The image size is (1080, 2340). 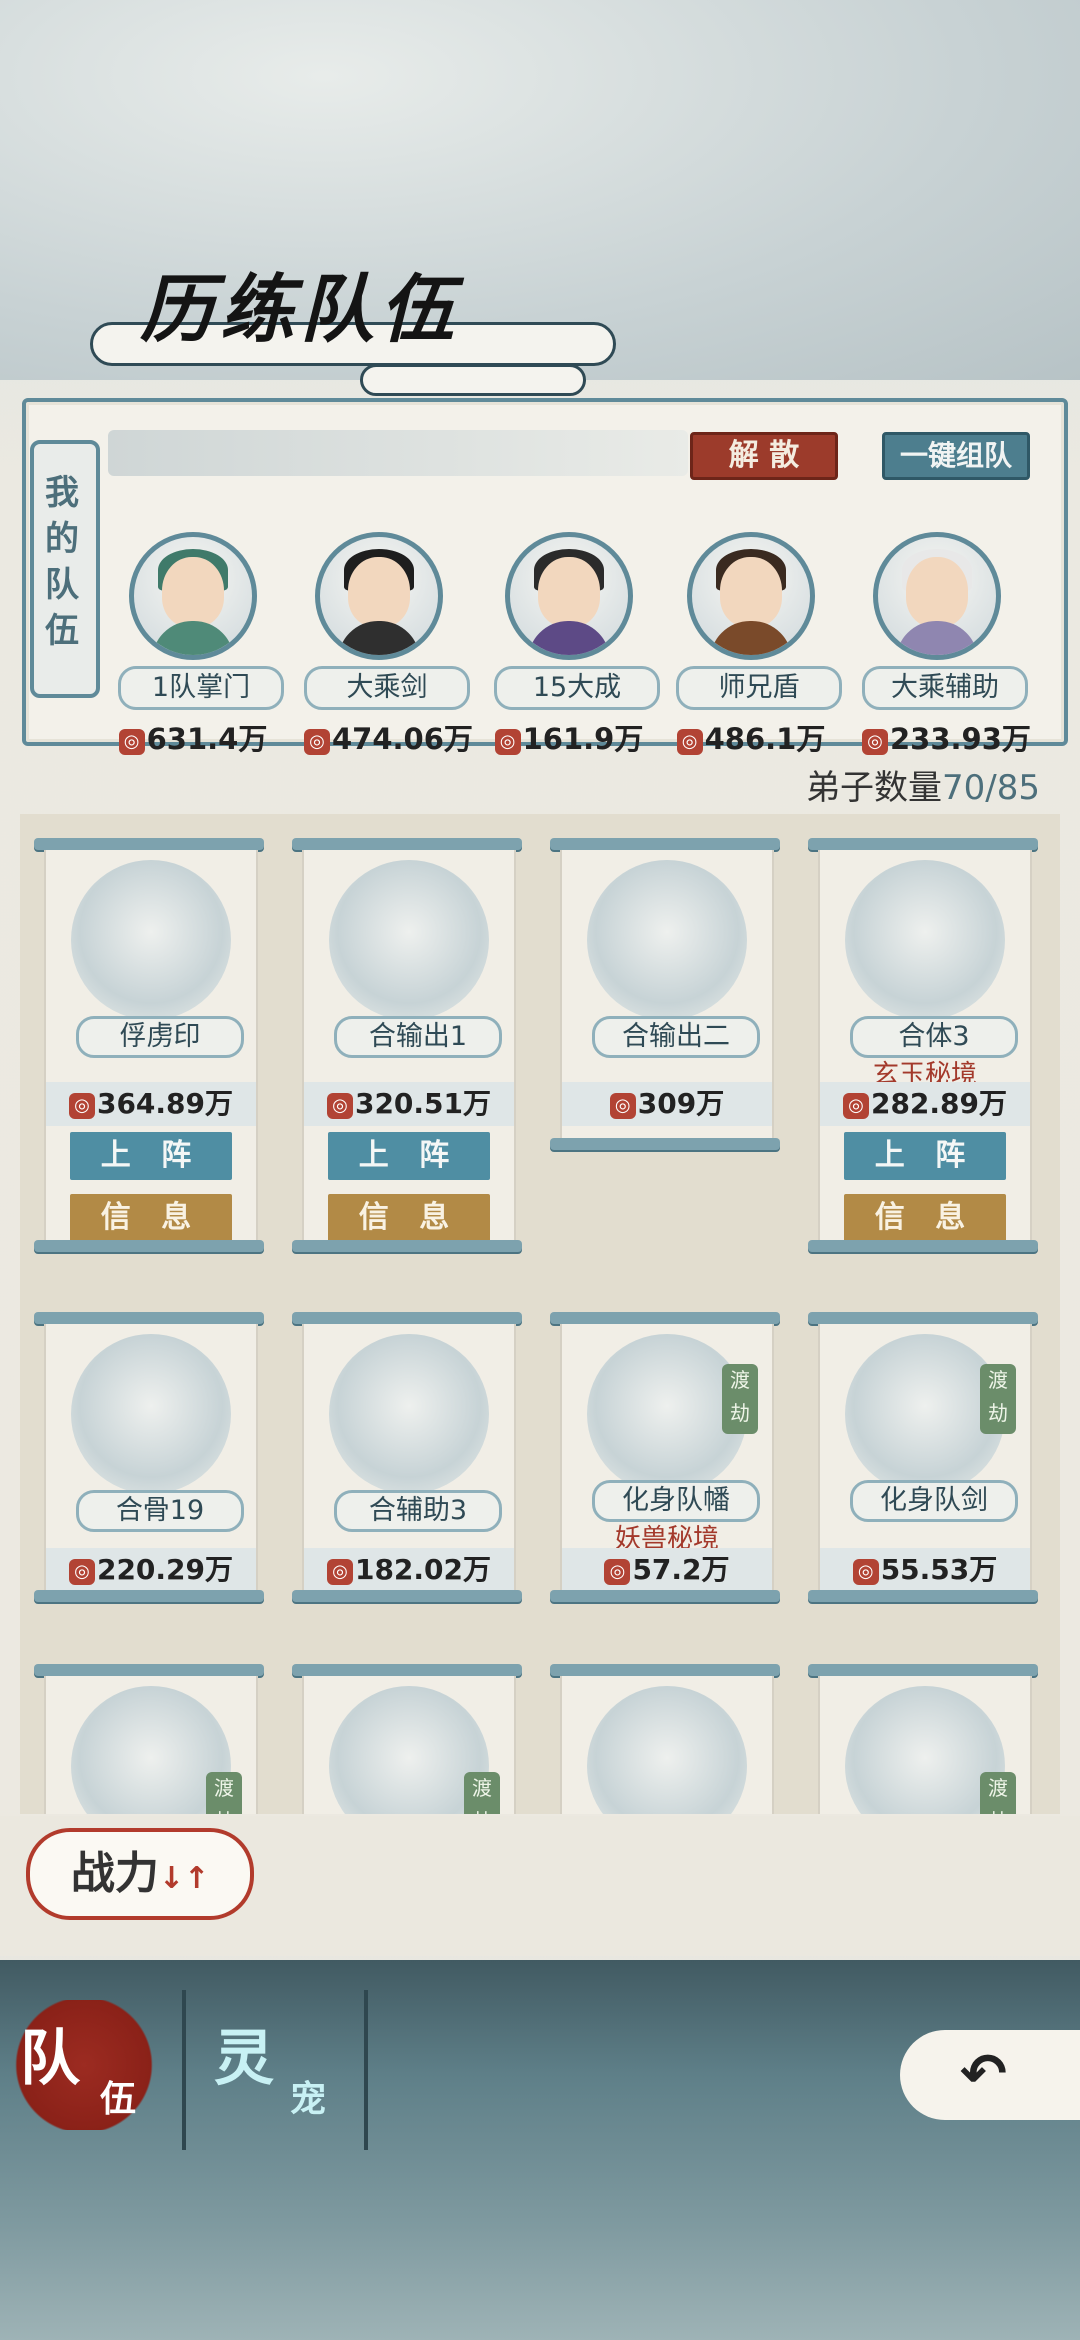 What do you see at coordinates (398, 453) in the screenshot?
I see `team-name-bar` at bounding box center [398, 453].